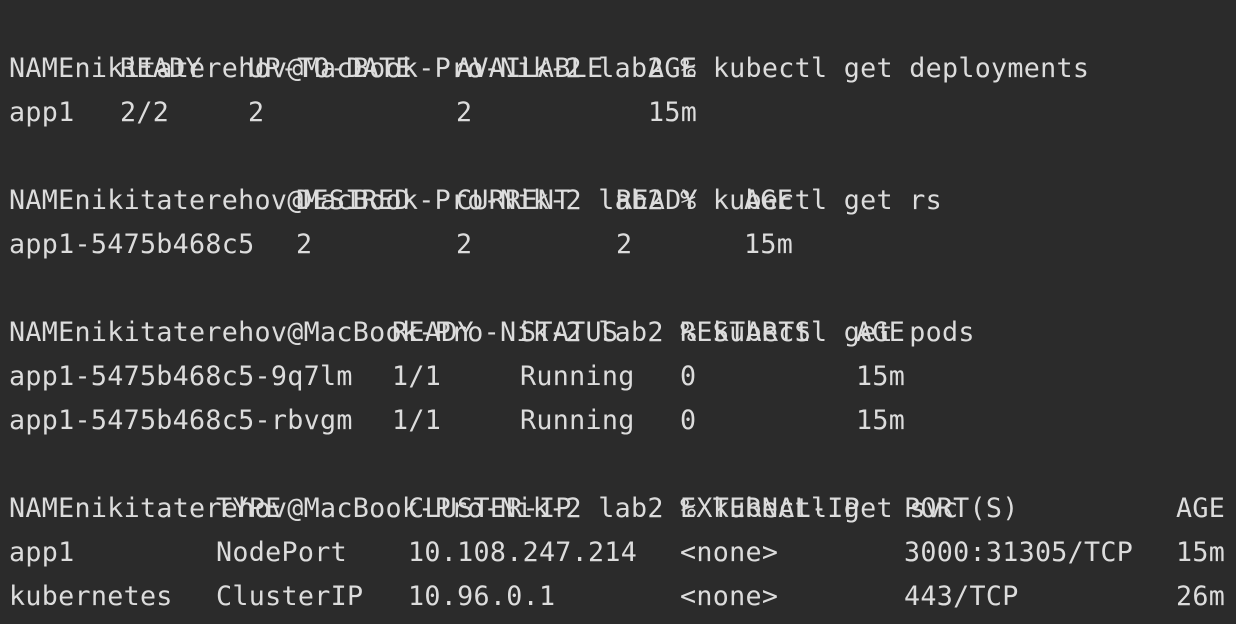 The height and width of the screenshot is (624, 1236). What do you see at coordinates (1019, 552) in the screenshot?
I see `table-cell: 3000:31305/TCP` at bounding box center [1019, 552].